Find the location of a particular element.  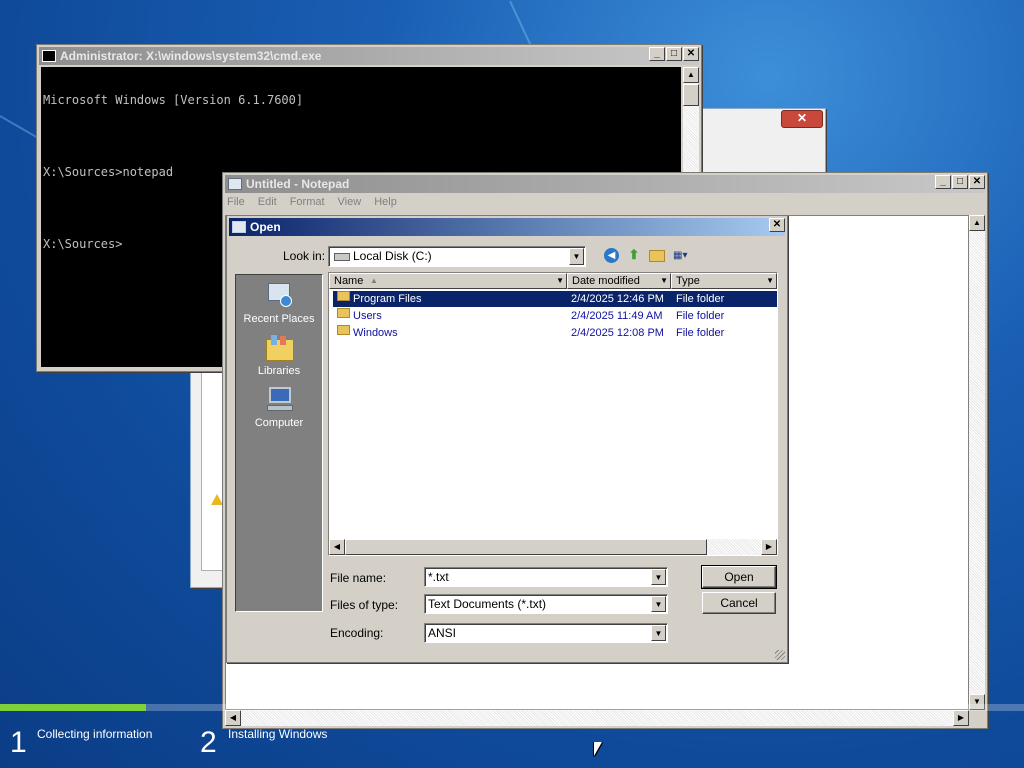

file-name-input: *.txt ▼ is located at coordinates (546, 577).